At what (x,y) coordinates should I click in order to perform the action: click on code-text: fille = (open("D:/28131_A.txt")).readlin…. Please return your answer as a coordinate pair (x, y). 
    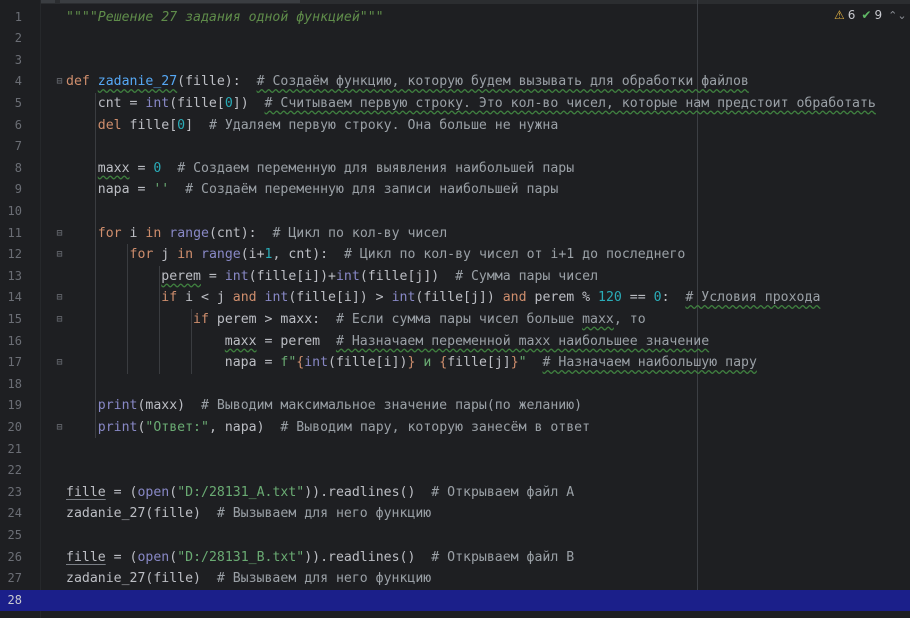
    Looking at the image, I should click on (320, 493).